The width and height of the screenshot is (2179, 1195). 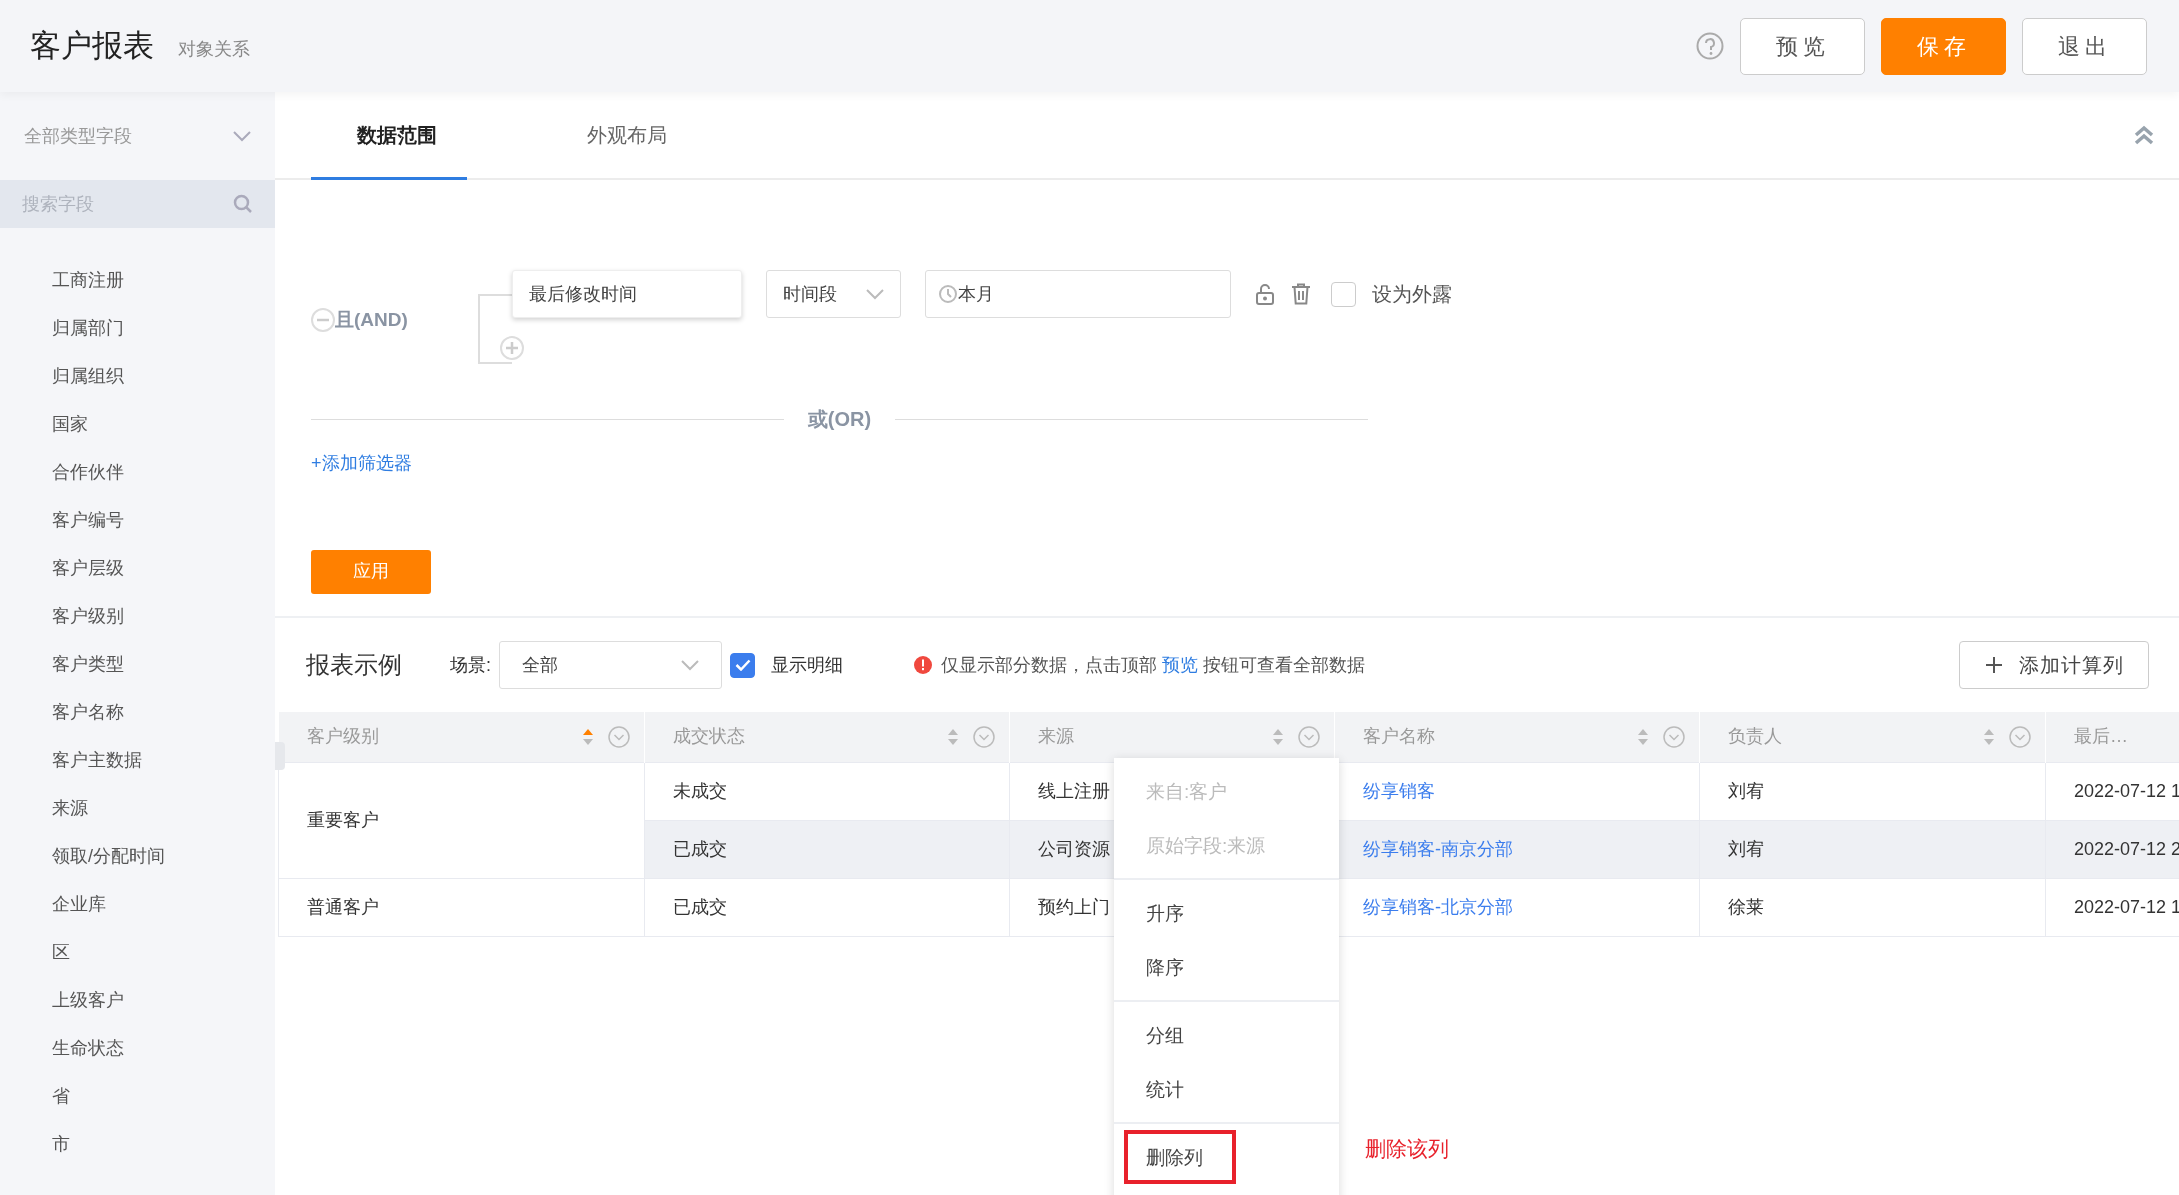 What do you see at coordinates (137, 616) in the screenshot?
I see `field-item: 客户级别` at bounding box center [137, 616].